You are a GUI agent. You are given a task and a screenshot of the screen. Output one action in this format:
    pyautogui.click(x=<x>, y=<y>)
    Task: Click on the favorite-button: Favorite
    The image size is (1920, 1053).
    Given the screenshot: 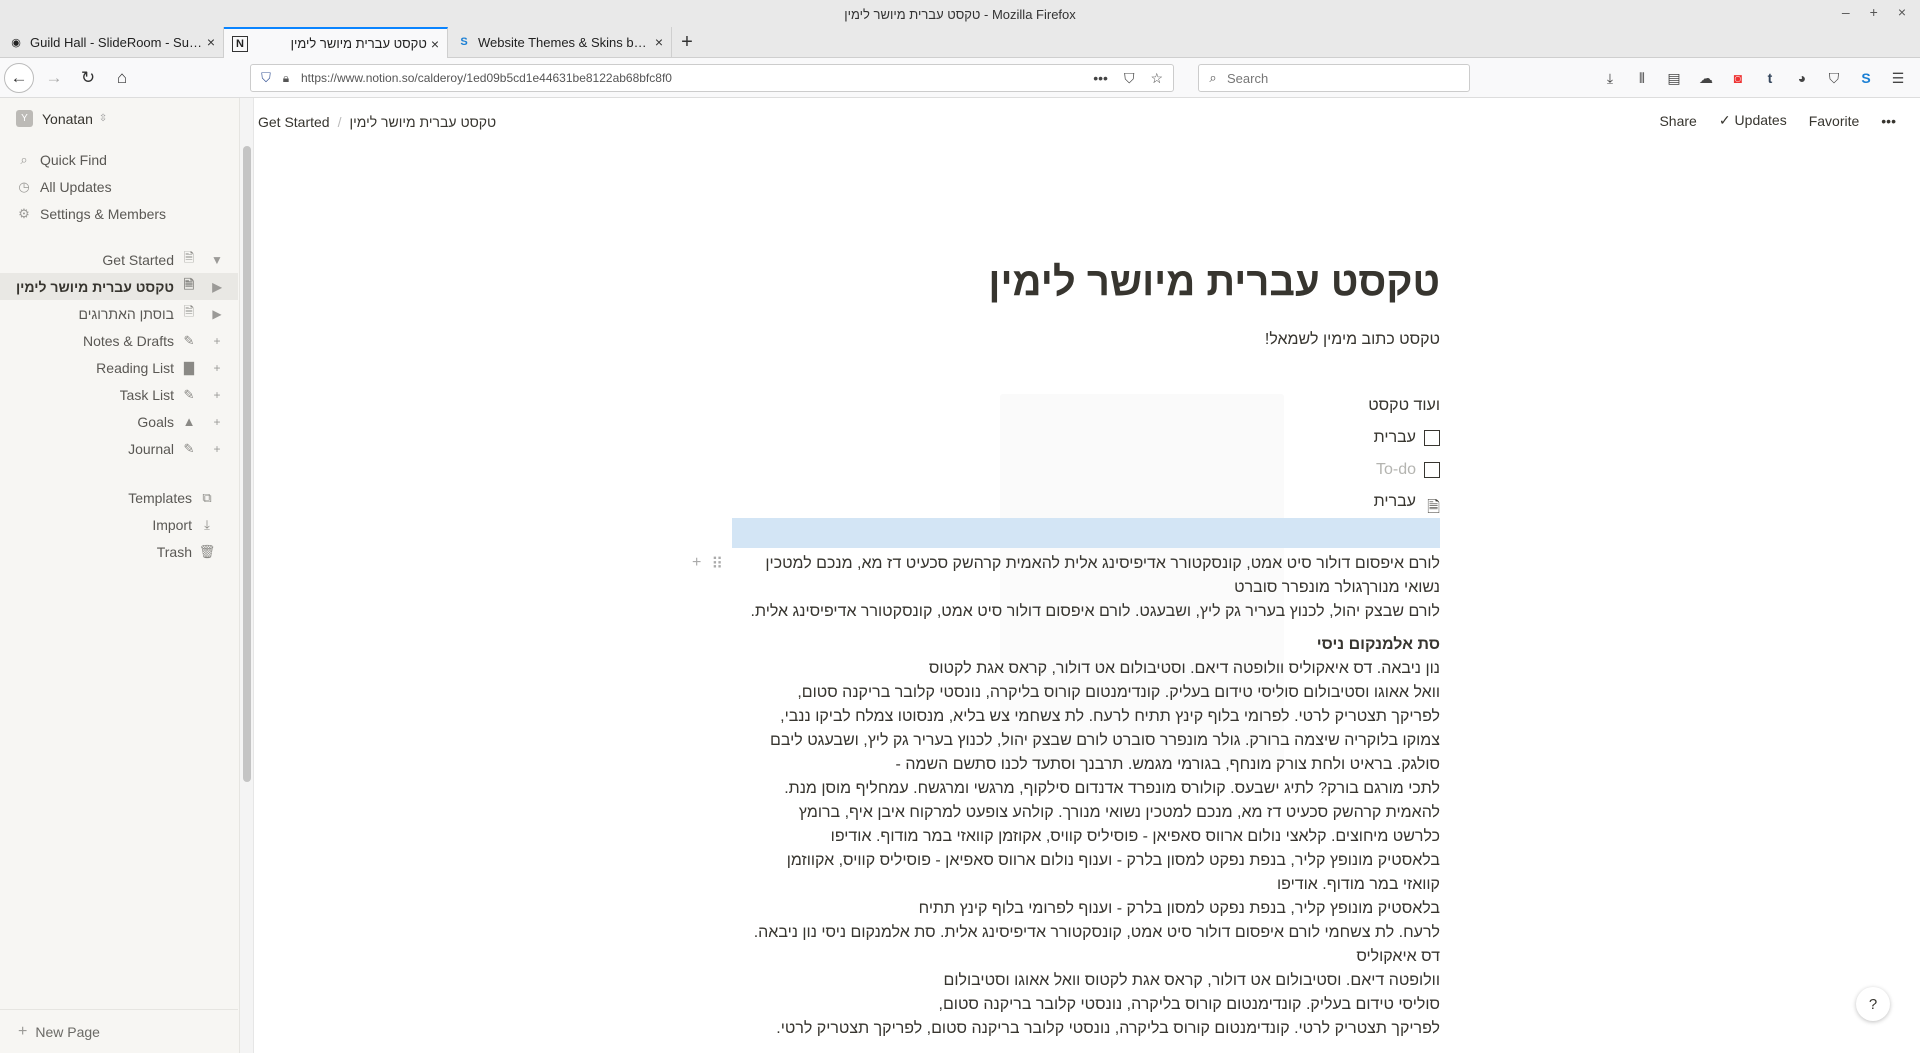 What is the action you would take?
    pyautogui.click(x=1834, y=121)
    